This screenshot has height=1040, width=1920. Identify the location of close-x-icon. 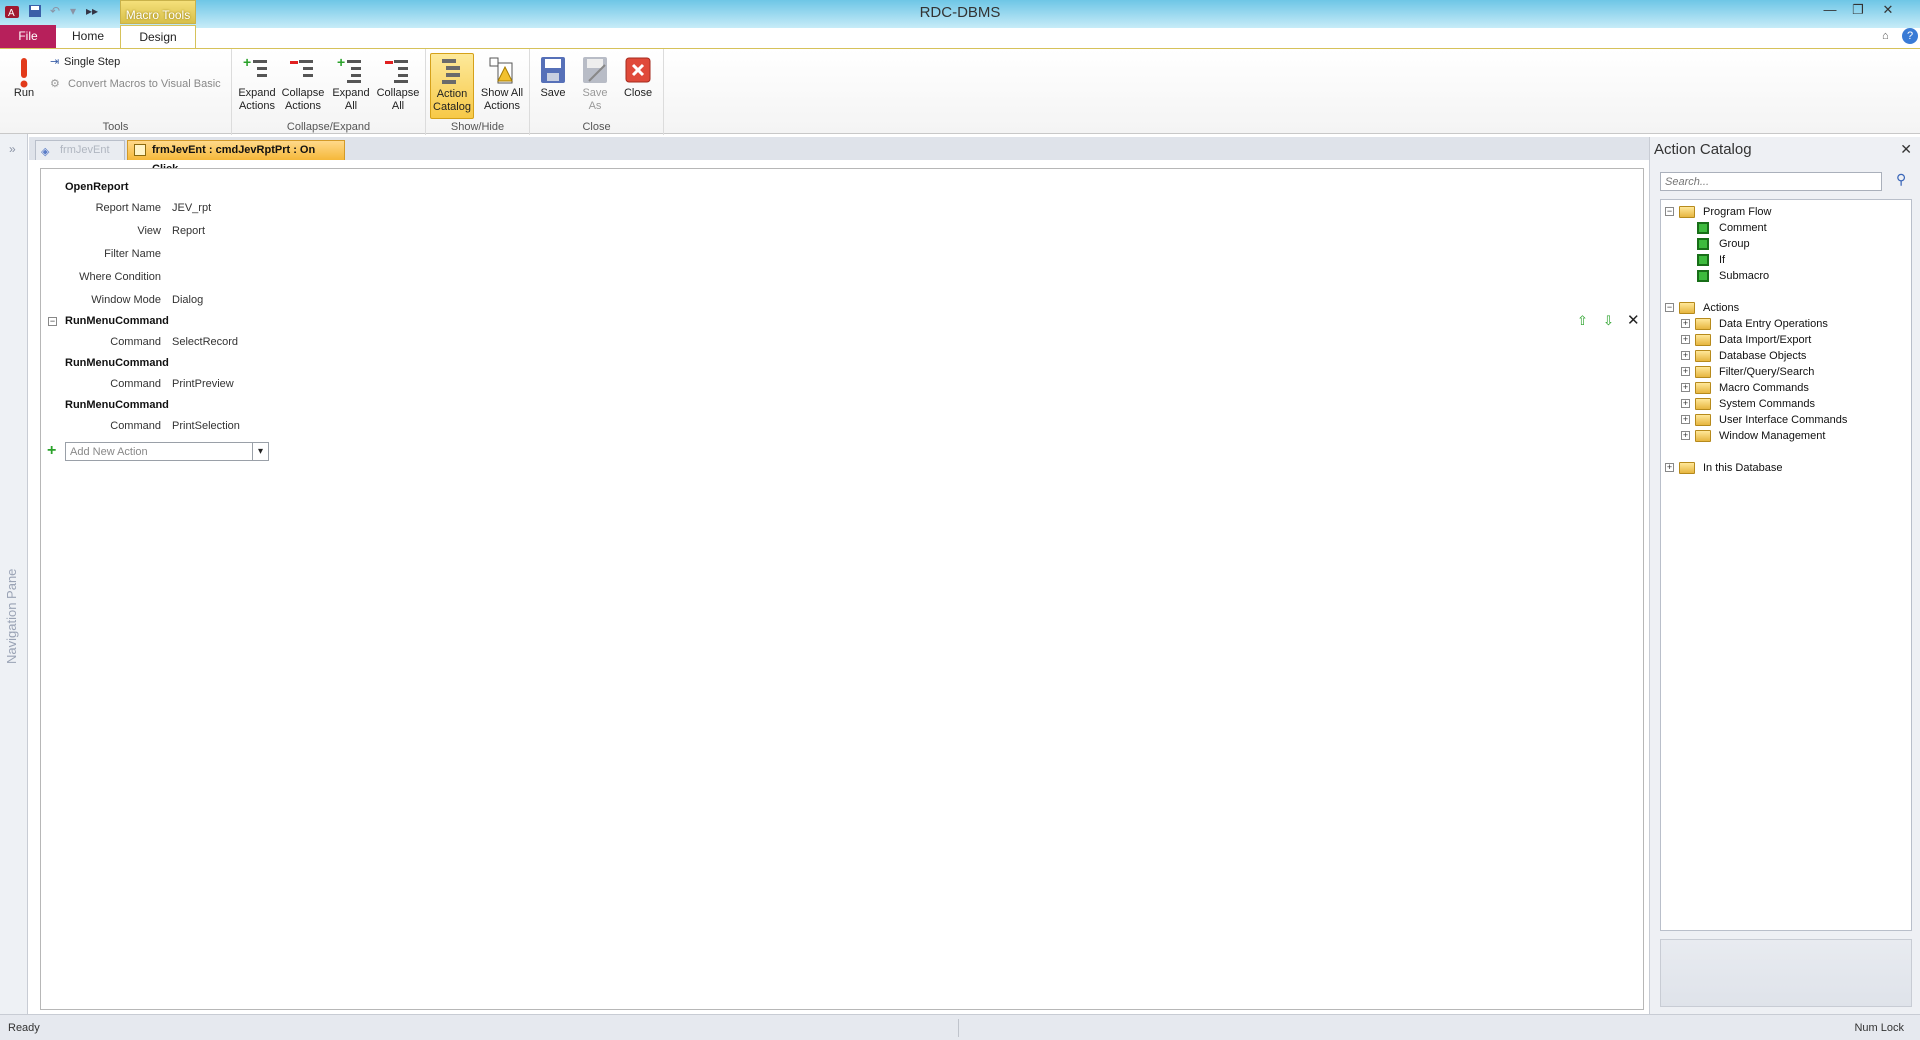
(638, 70).